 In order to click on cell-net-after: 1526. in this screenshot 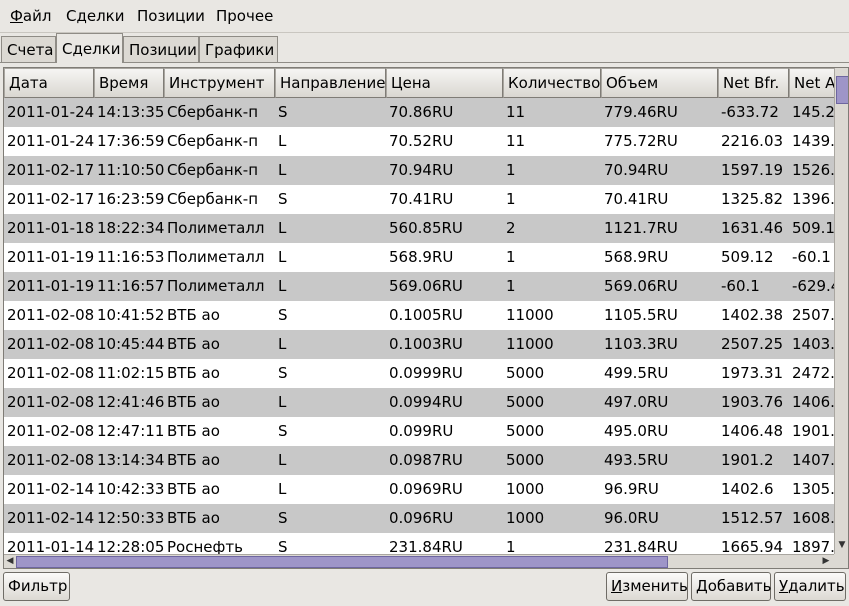, I will do `click(813, 170)`.